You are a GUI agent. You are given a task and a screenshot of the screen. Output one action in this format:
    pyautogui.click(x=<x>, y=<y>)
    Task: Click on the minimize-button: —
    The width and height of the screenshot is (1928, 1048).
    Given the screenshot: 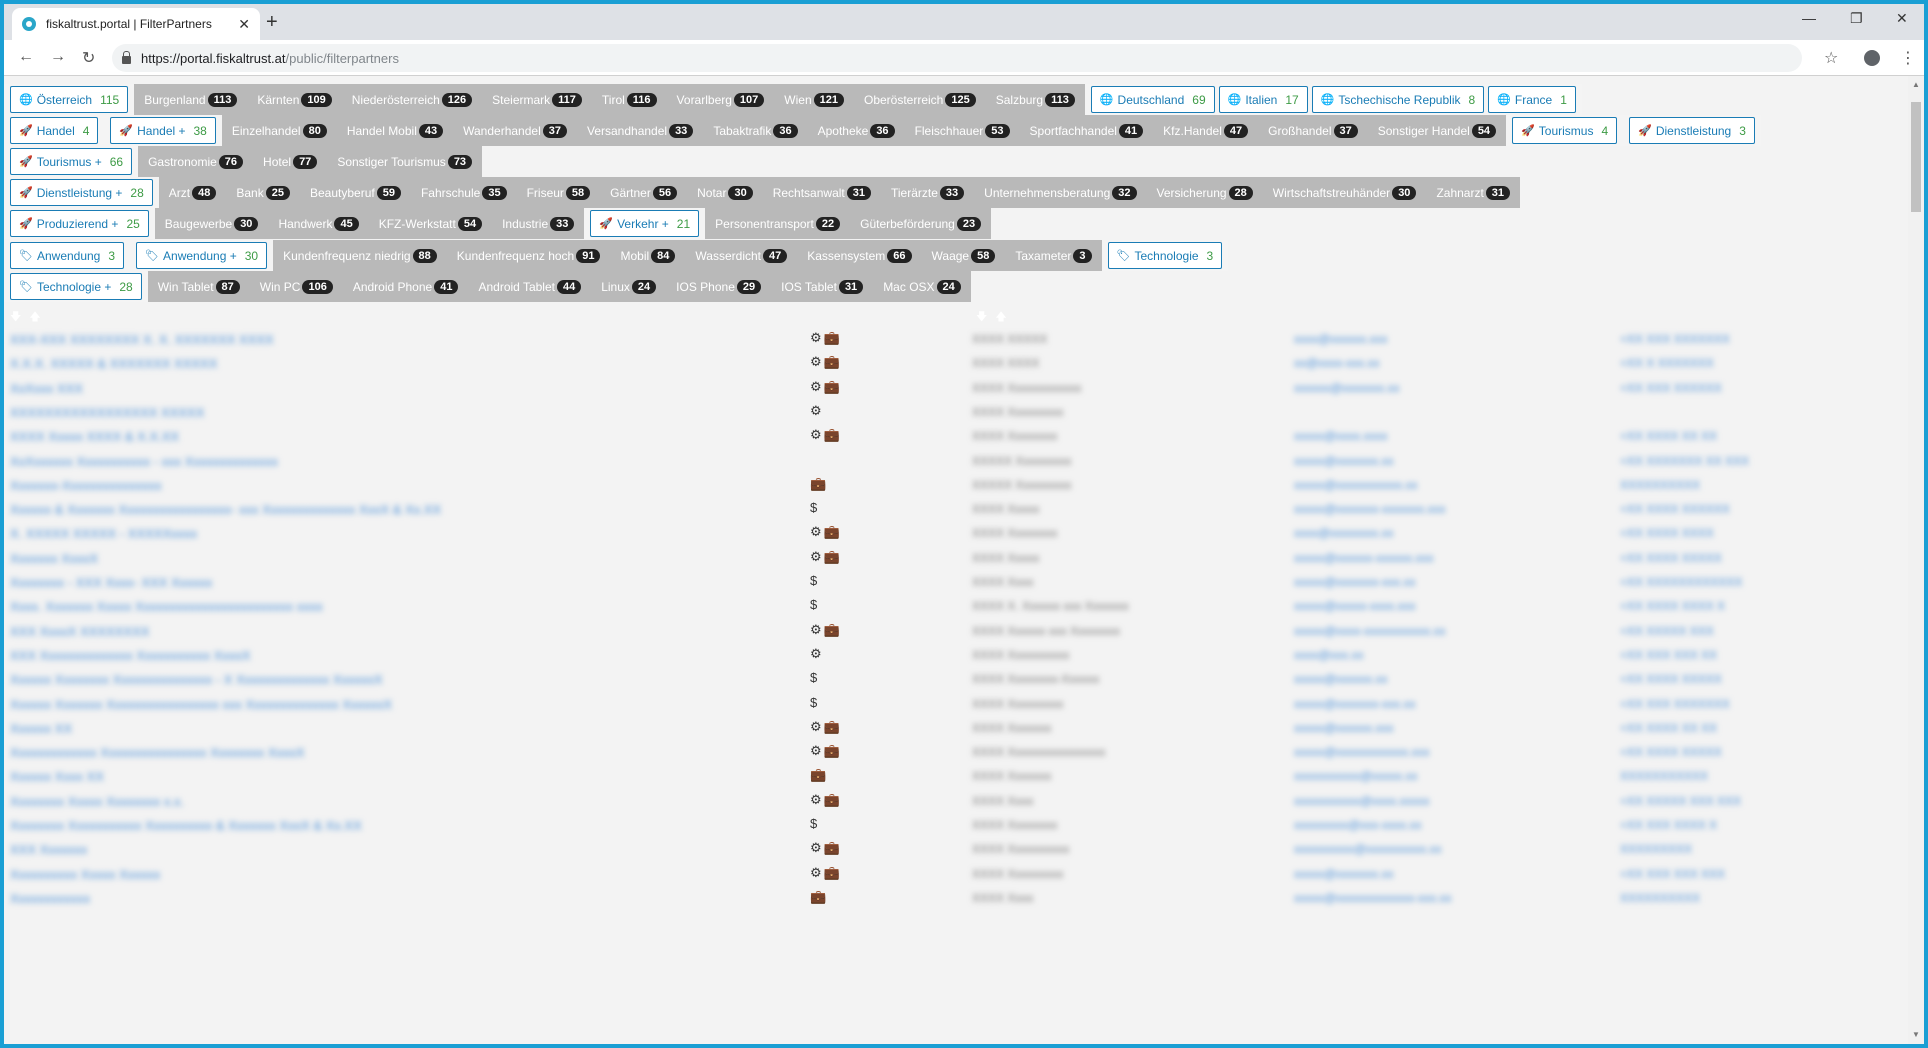 What is the action you would take?
    pyautogui.click(x=1809, y=18)
    